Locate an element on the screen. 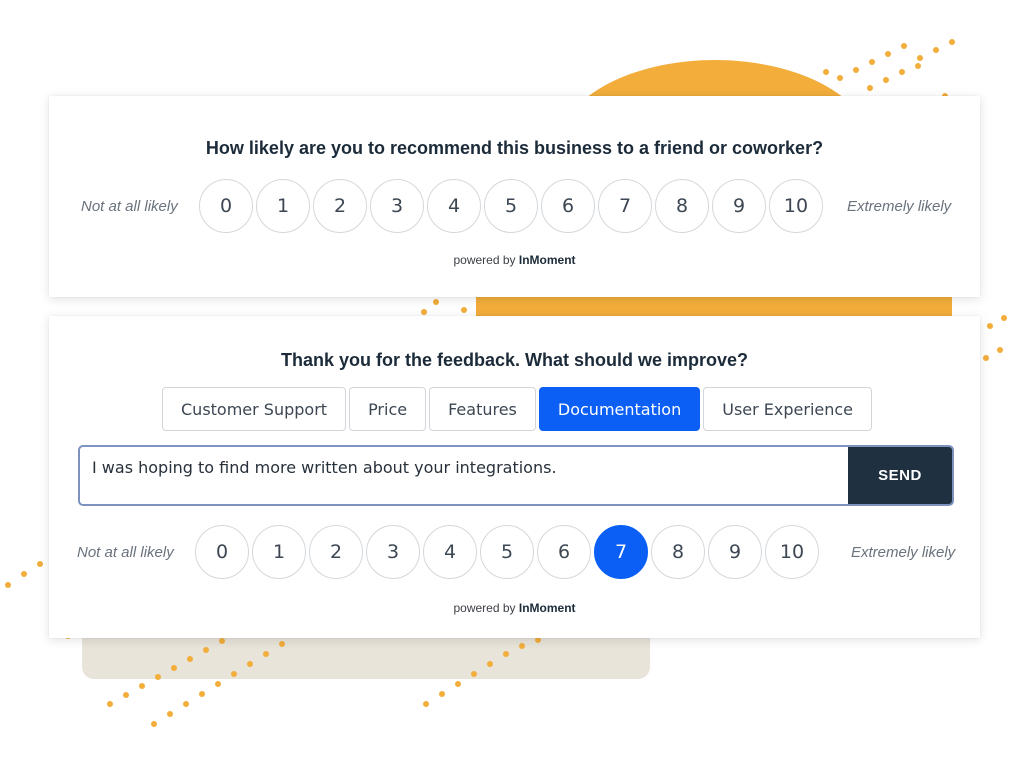 This screenshot has height=772, width=1024. category-customer-support-button: Customer Support is located at coordinates (254, 409).